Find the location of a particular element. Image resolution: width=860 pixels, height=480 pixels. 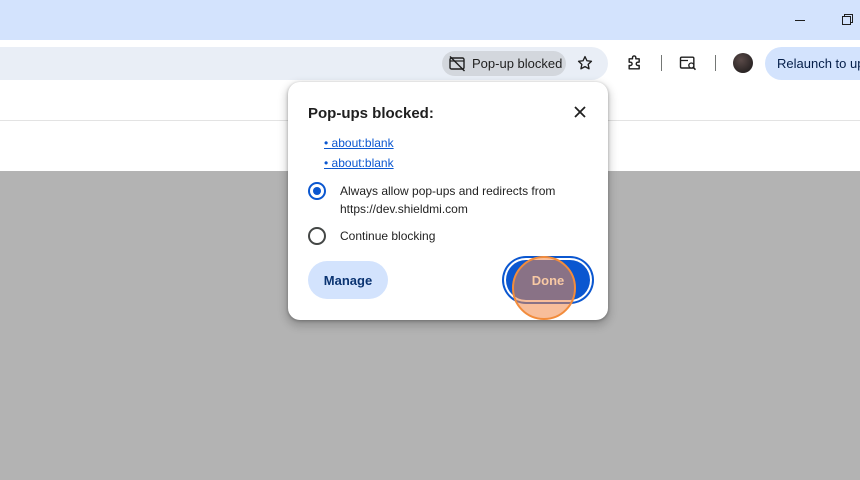

manage-button: Manage is located at coordinates (348, 280).